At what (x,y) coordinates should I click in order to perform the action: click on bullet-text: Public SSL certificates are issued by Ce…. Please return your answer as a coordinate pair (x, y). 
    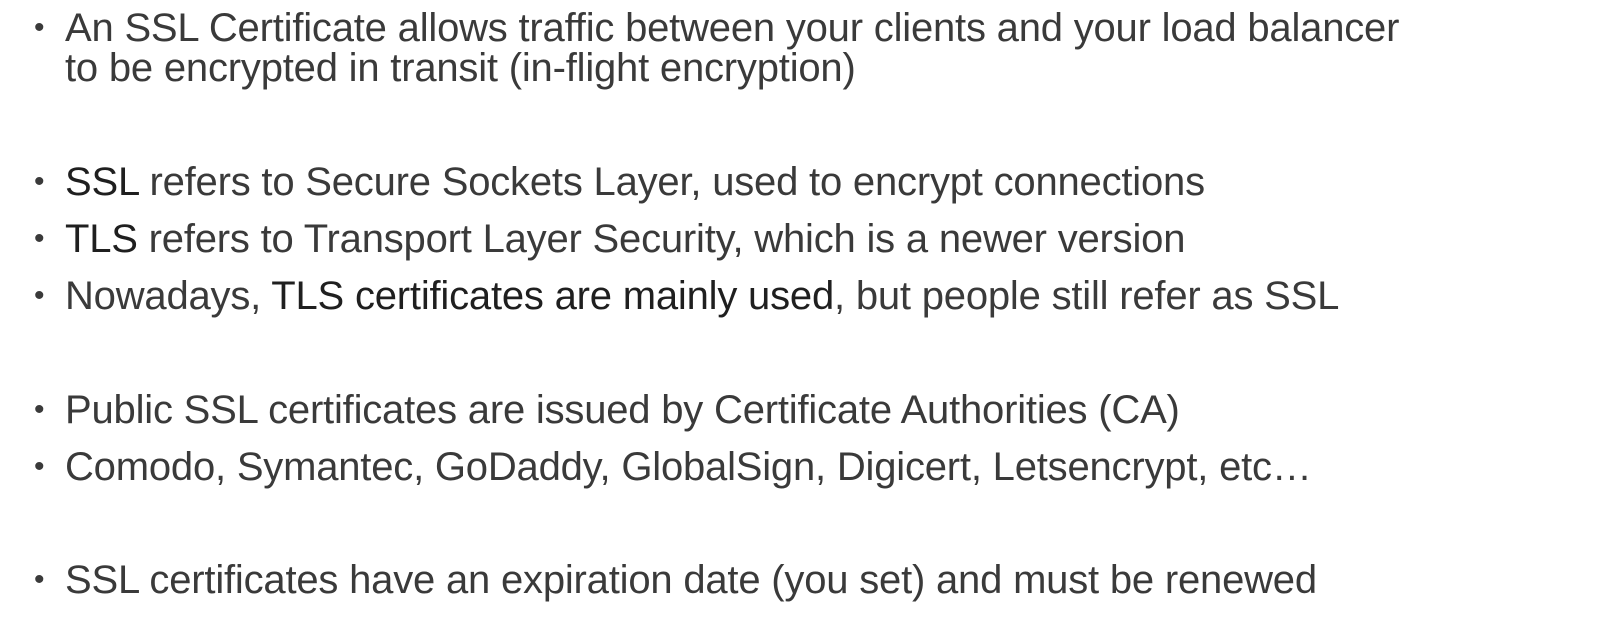
    Looking at the image, I should click on (622, 410).